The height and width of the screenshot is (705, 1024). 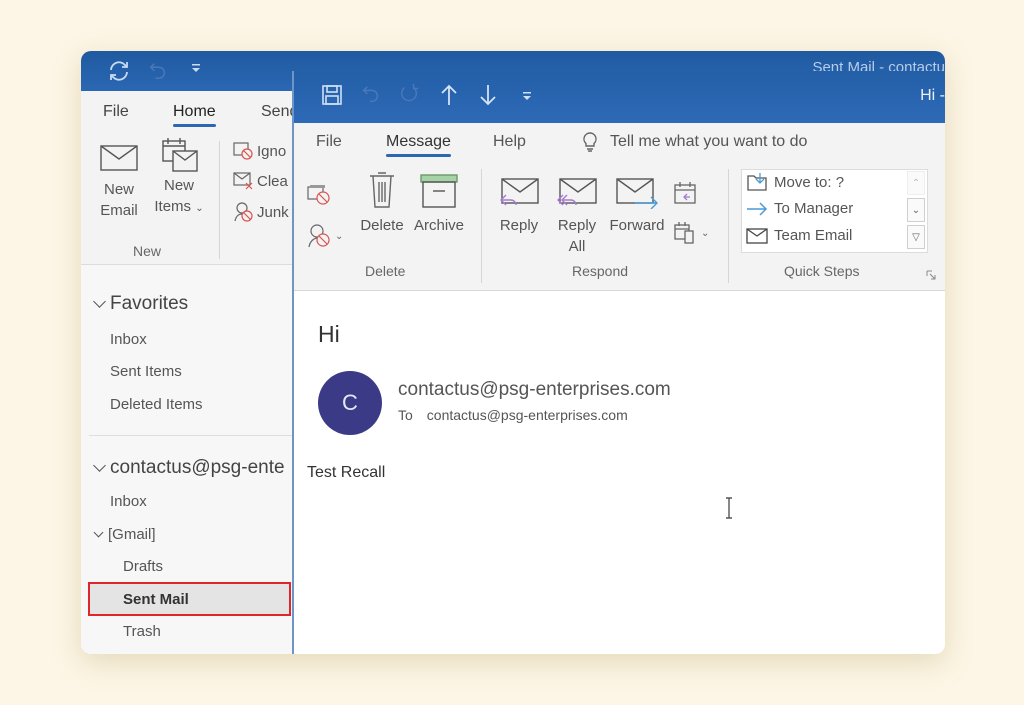 What do you see at coordinates (156, 404) in the screenshot?
I see `favorites-deleted-items: Deleted Items` at bounding box center [156, 404].